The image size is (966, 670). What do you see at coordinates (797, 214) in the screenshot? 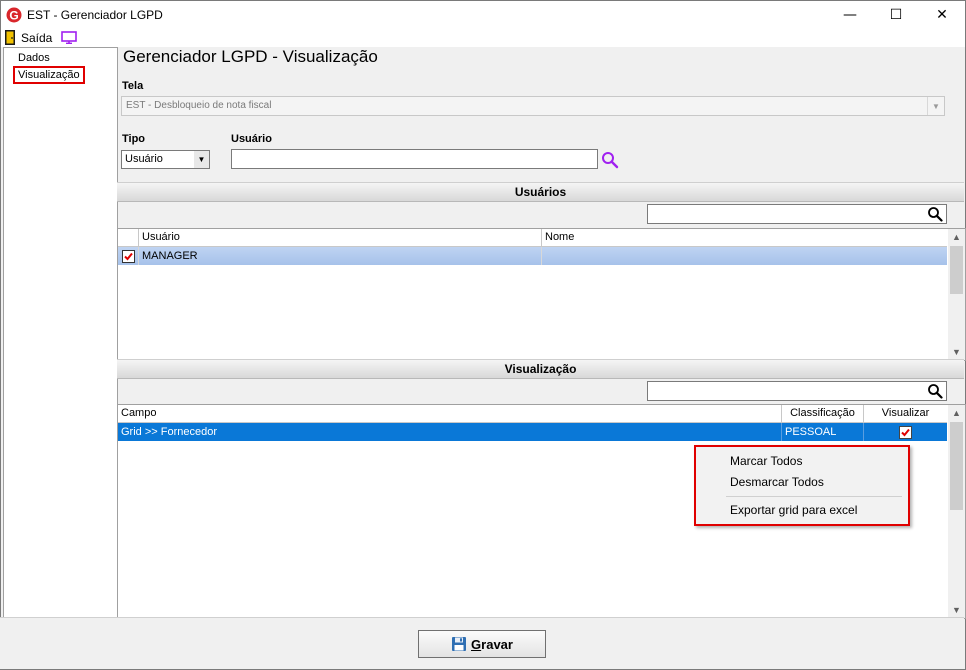
I see `usuarios-search-input` at bounding box center [797, 214].